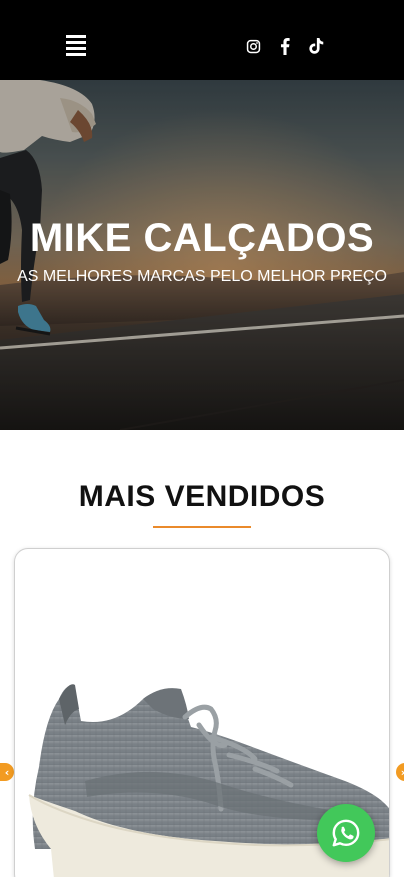 This screenshot has height=877, width=404. I want to click on chevron-left-icon: ‹, so click(7, 772).